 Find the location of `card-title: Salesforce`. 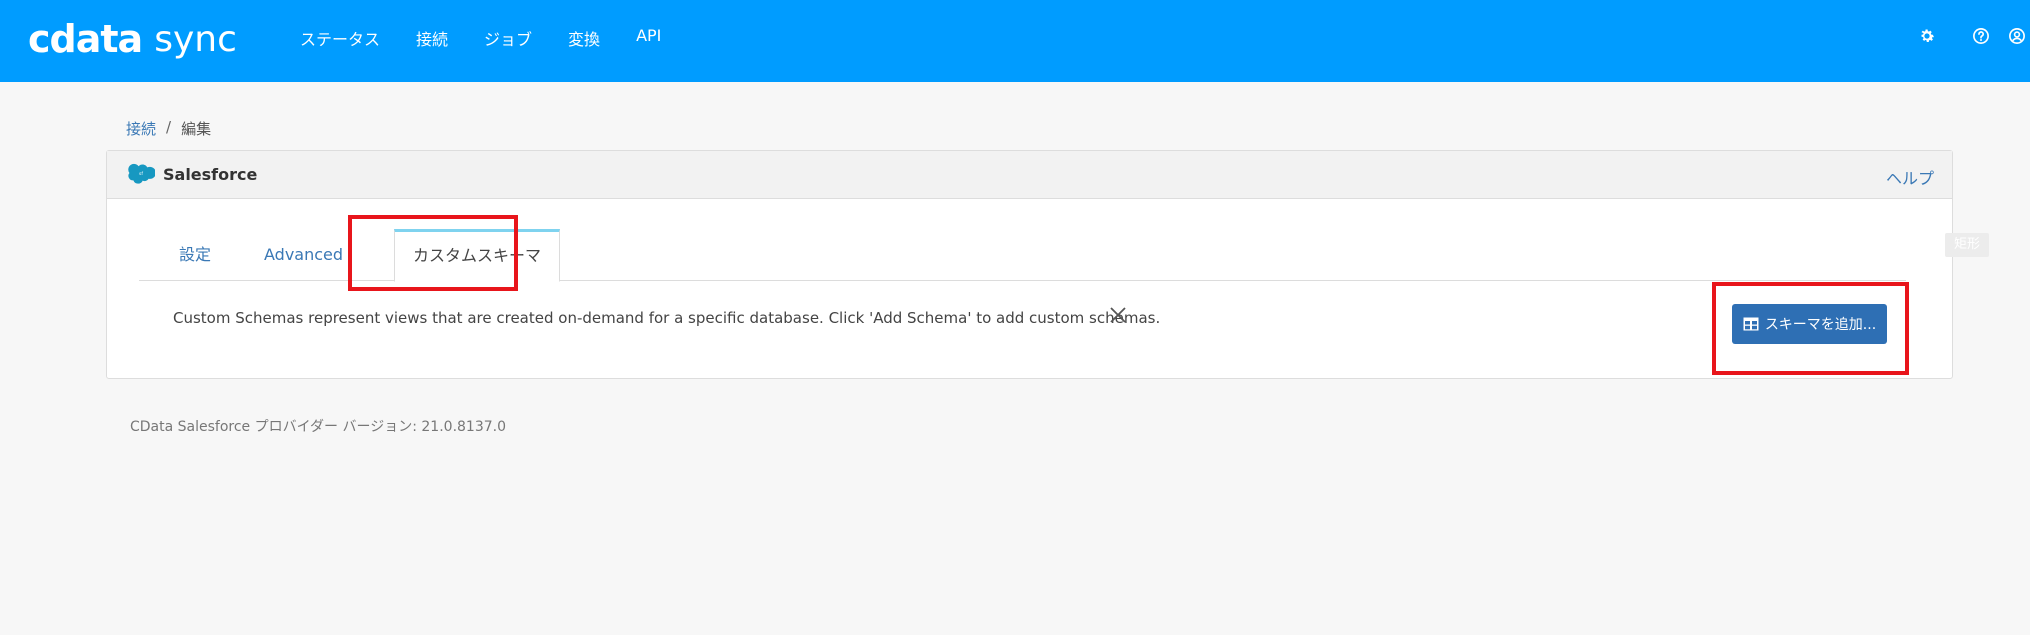

card-title: Salesforce is located at coordinates (210, 174).